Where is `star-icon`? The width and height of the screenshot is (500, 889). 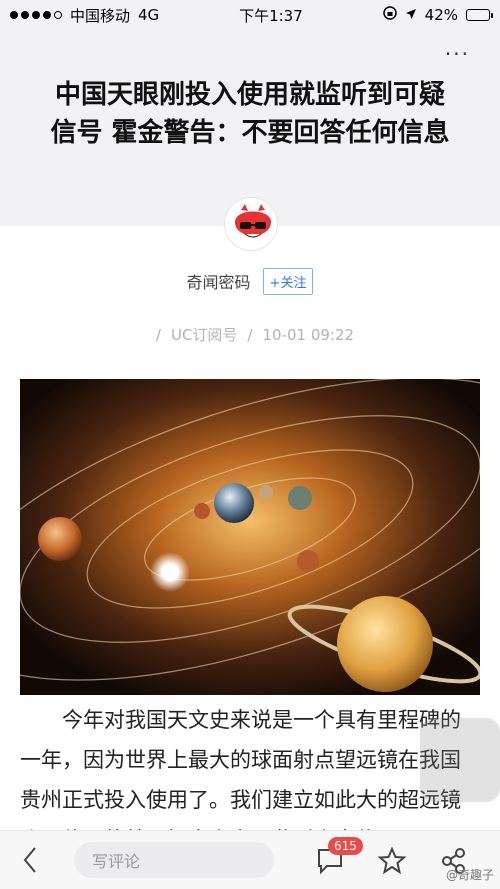 star-icon is located at coordinates (392, 860).